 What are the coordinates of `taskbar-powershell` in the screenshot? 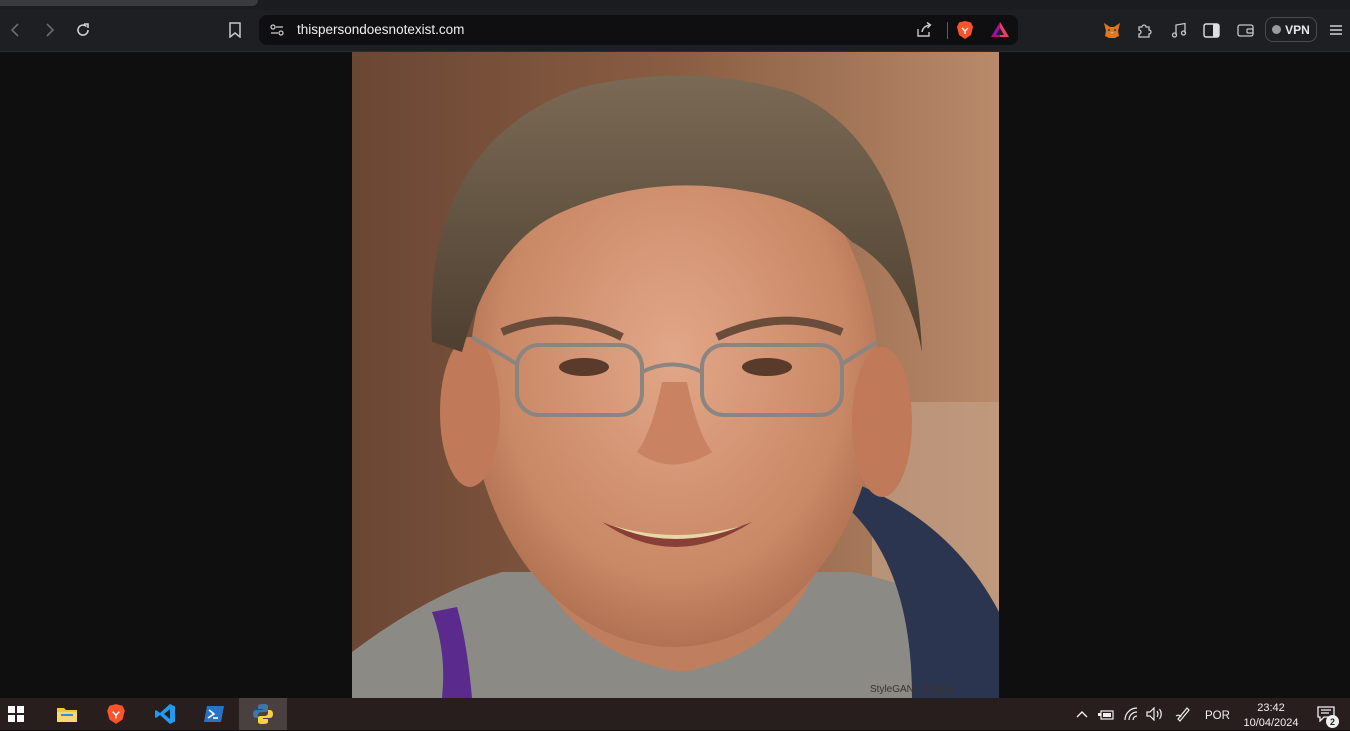 It's located at (214, 714).